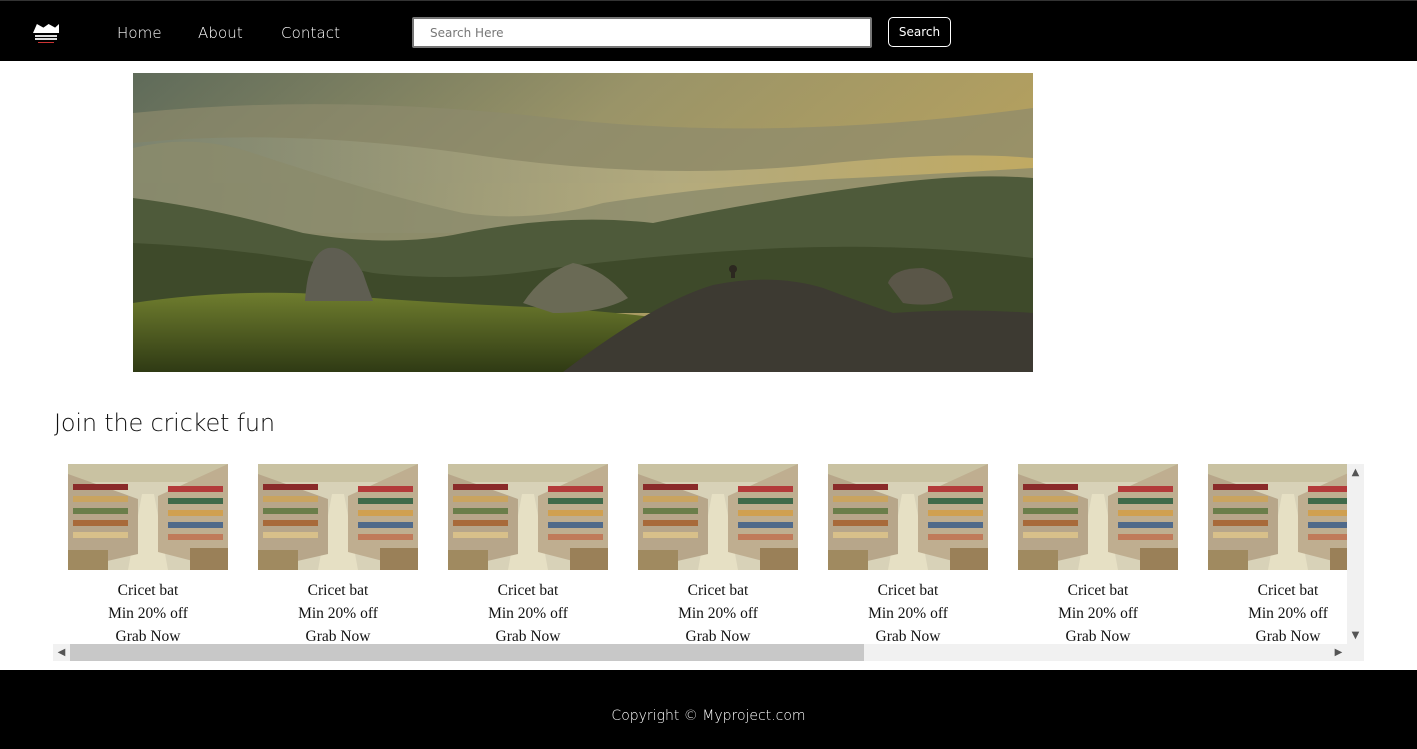  Describe the element at coordinates (467, 652) in the screenshot. I see `scrollbar-thumb` at that location.